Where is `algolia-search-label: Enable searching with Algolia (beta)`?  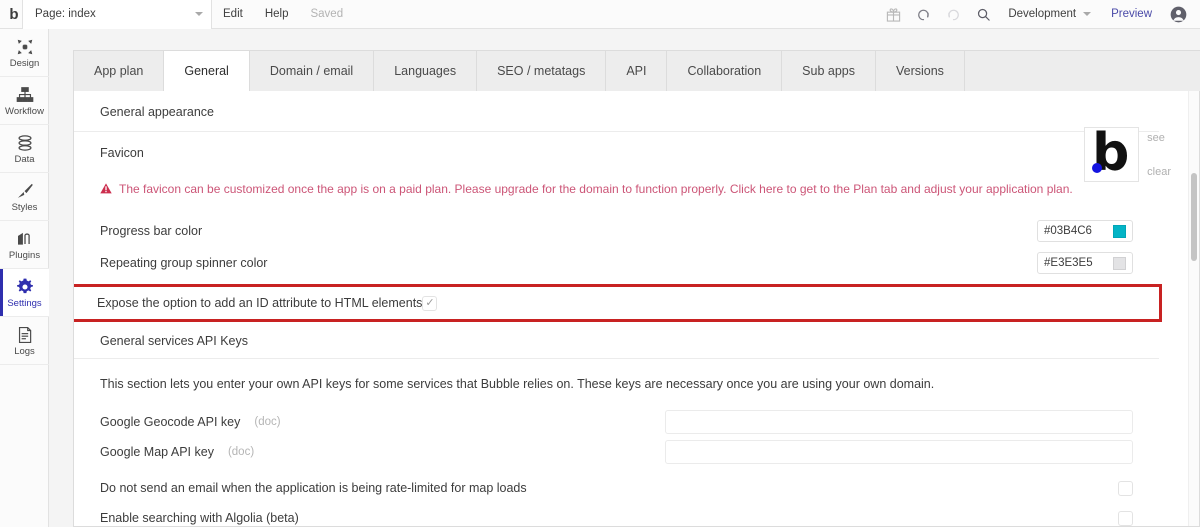 algolia-search-label: Enable searching with Algolia (beta) is located at coordinates (199, 518).